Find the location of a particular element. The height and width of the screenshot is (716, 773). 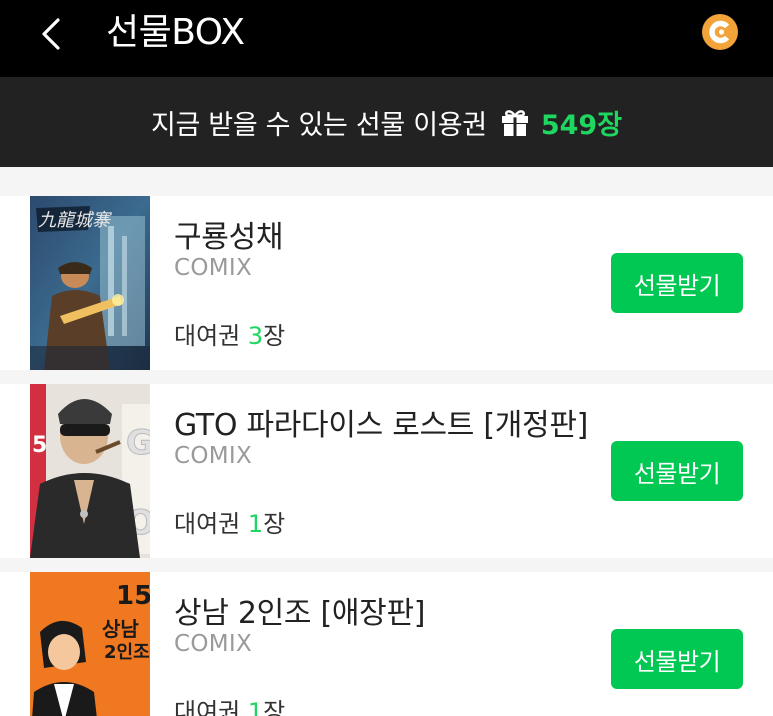

gift-ticket-summary: 지금 받을 수 있는 선물 이용권 549장 is located at coordinates (386, 122).